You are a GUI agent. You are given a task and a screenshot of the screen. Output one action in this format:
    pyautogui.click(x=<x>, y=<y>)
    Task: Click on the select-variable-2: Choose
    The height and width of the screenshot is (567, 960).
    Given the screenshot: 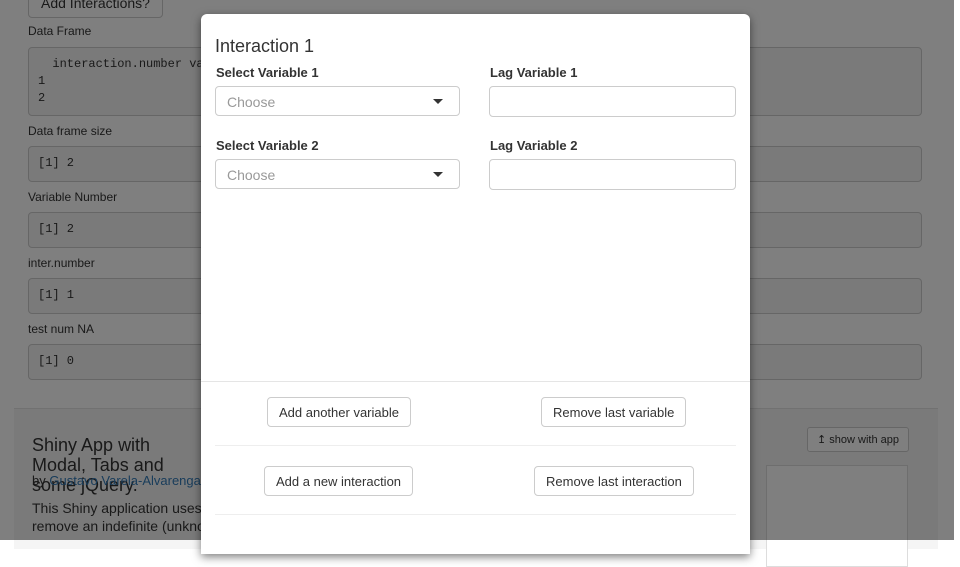 What is the action you would take?
    pyautogui.click(x=337, y=174)
    